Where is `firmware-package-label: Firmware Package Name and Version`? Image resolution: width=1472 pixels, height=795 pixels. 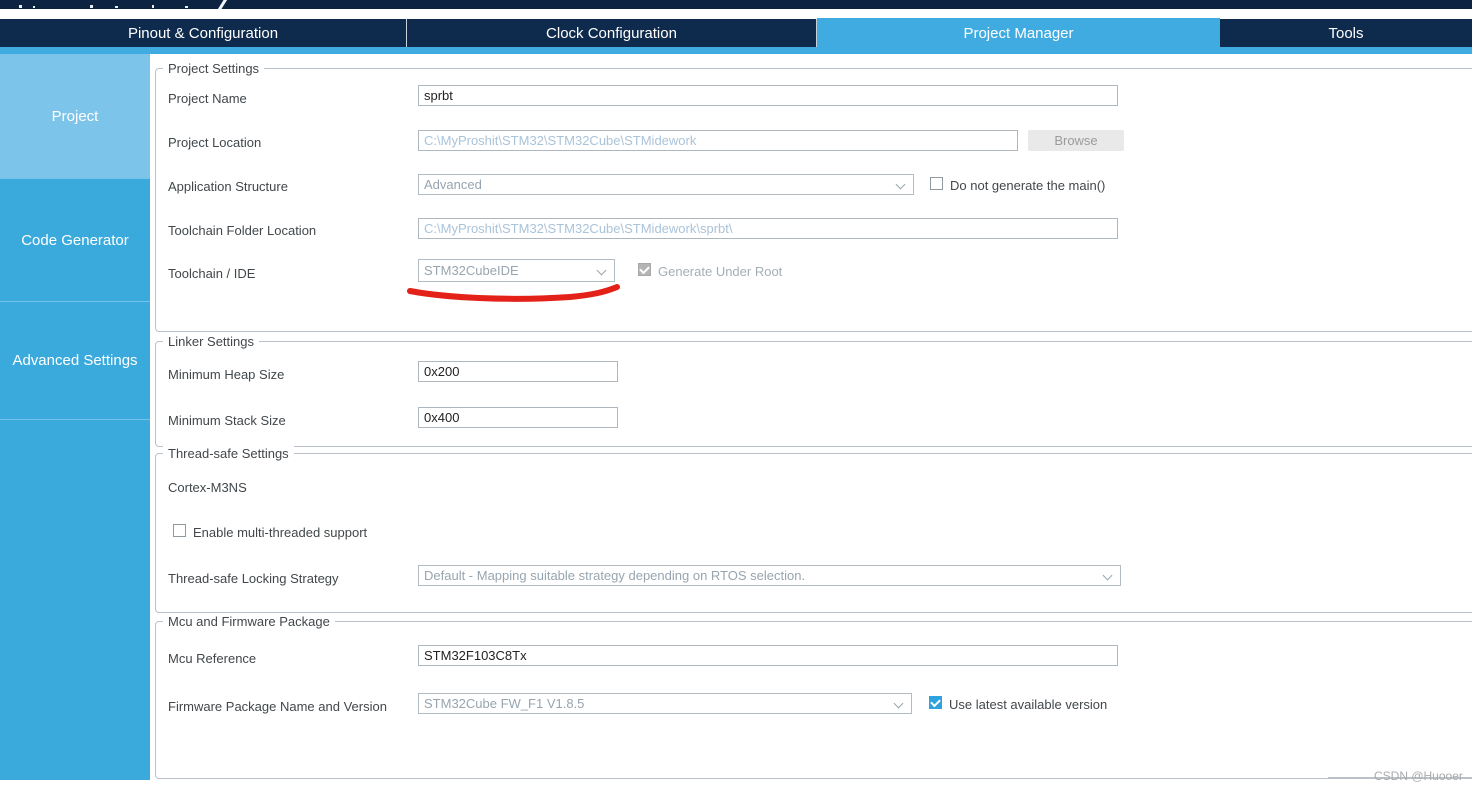
firmware-package-label: Firmware Package Name and Version is located at coordinates (277, 706).